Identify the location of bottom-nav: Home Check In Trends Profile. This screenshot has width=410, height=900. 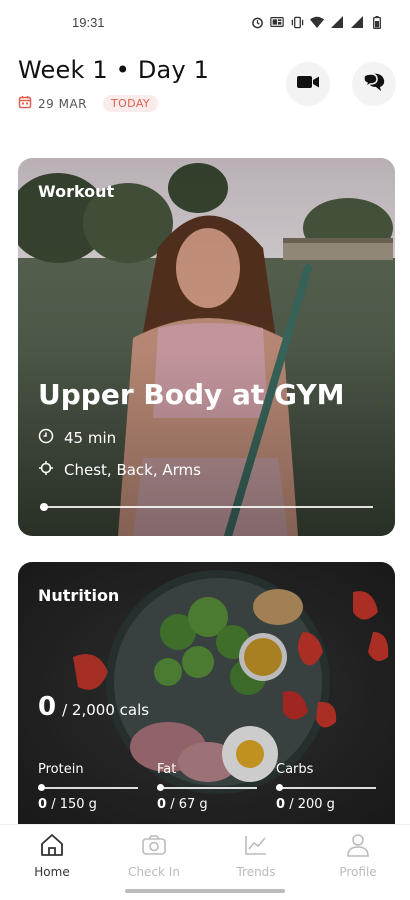
(205, 862).